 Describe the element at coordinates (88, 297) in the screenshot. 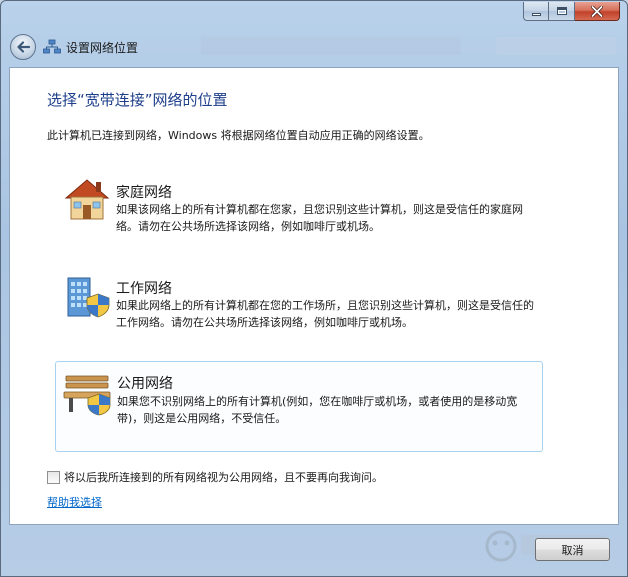

I see `office-building-icon` at that location.